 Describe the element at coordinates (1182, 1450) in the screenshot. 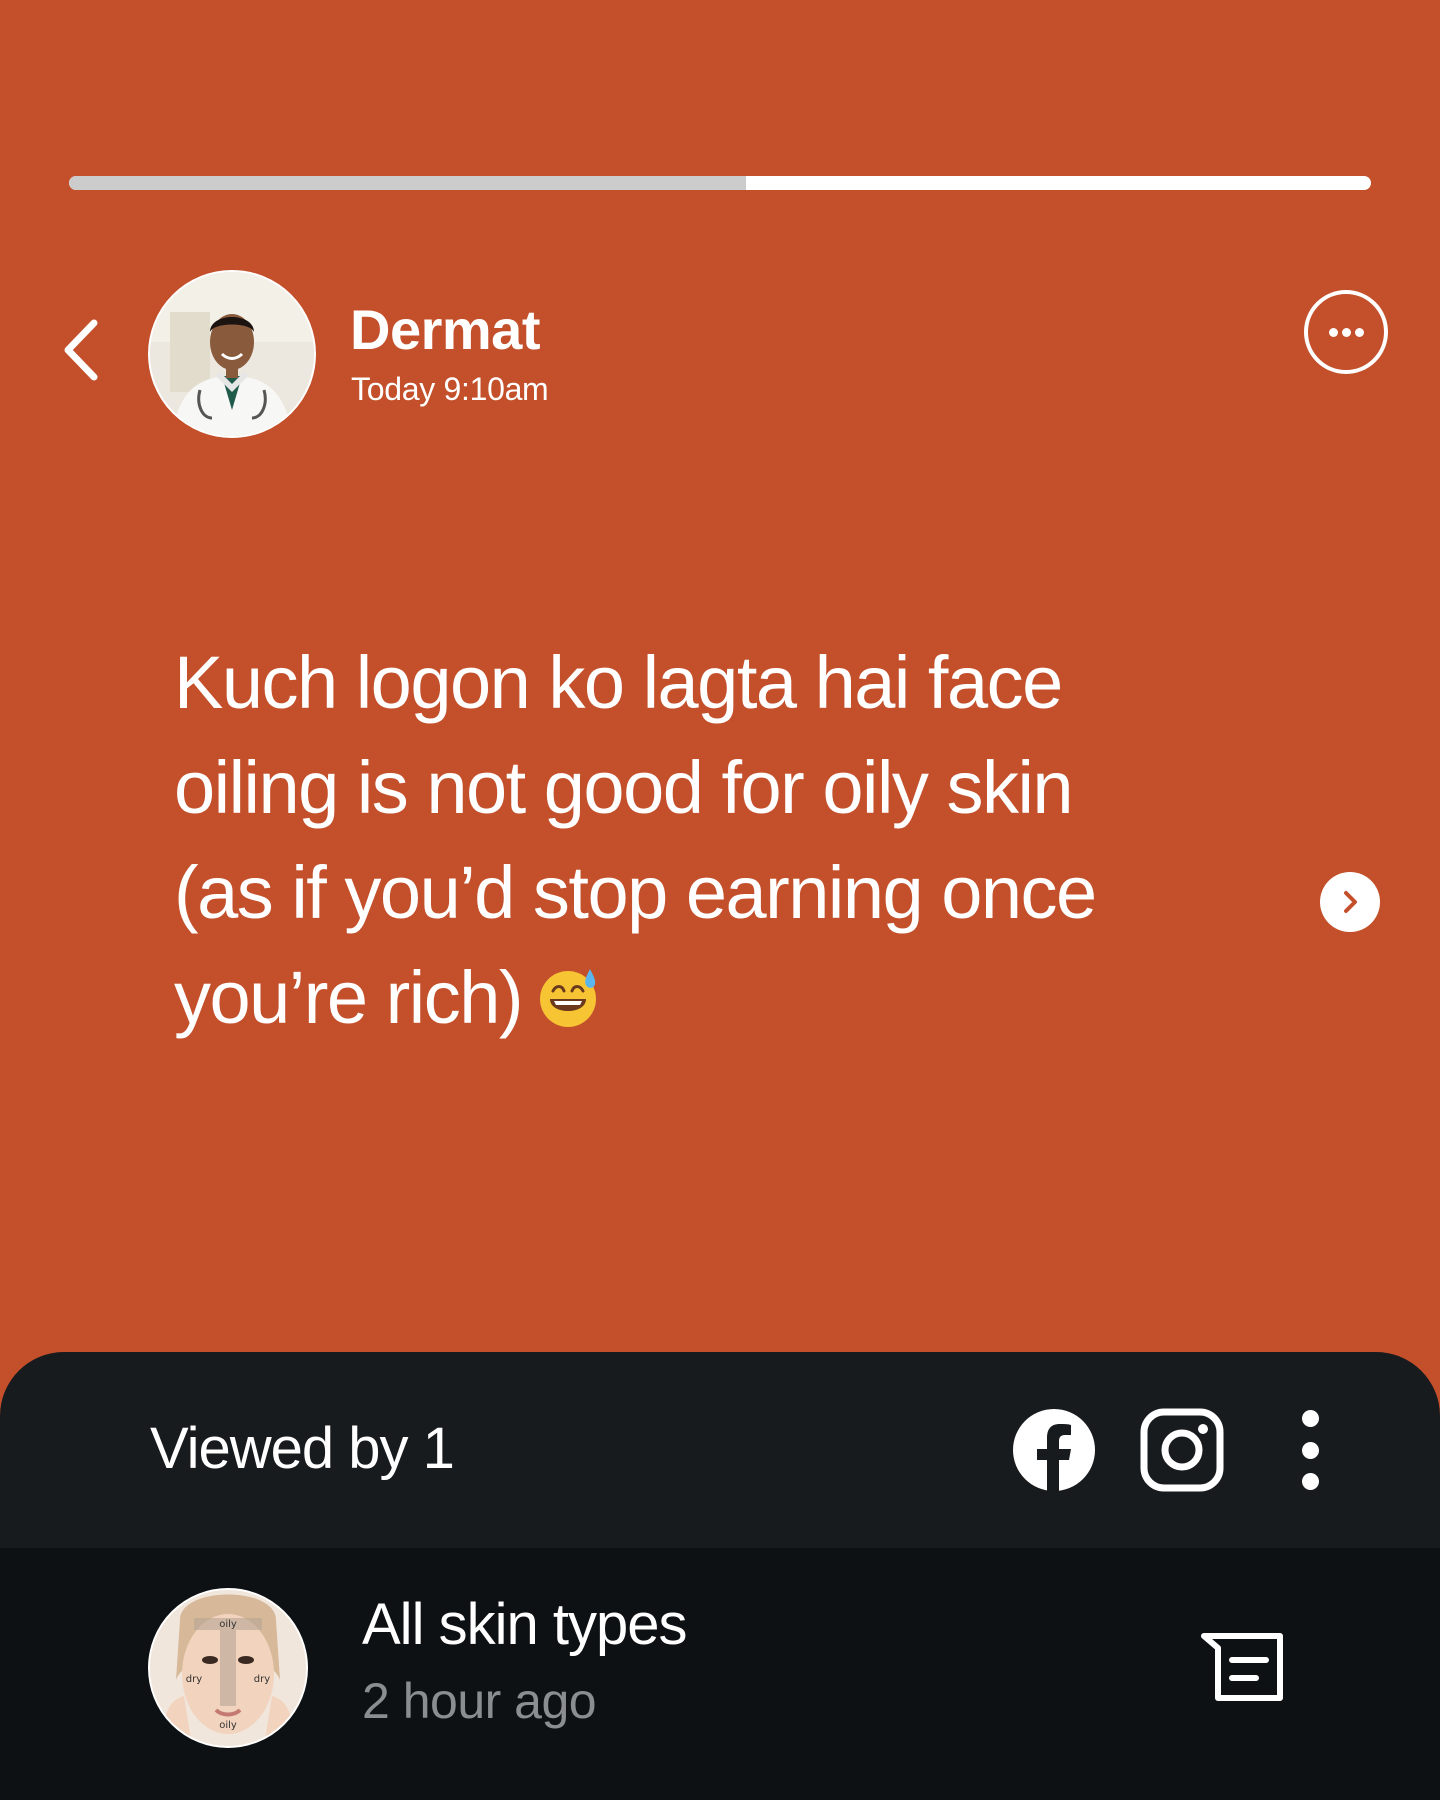

I see `instagram-icon` at that location.